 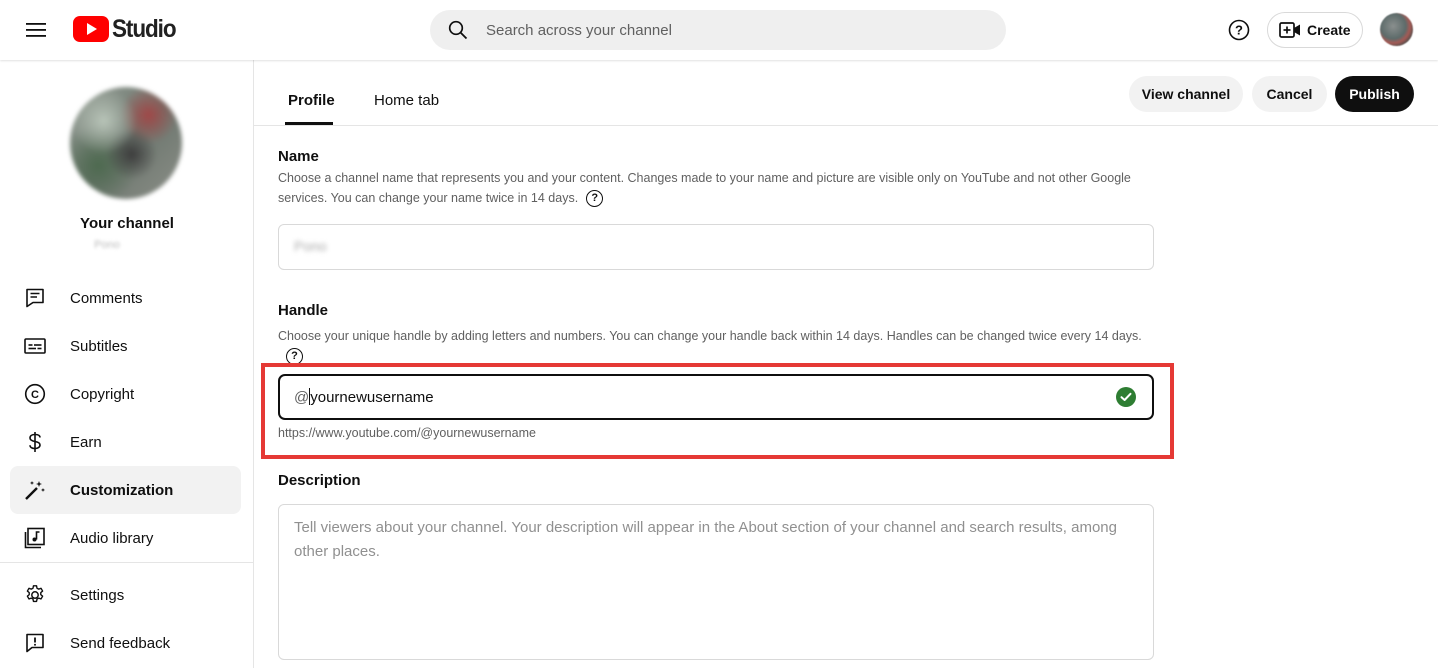 What do you see at coordinates (127, 223) in the screenshot?
I see `channel-title: Your channel` at bounding box center [127, 223].